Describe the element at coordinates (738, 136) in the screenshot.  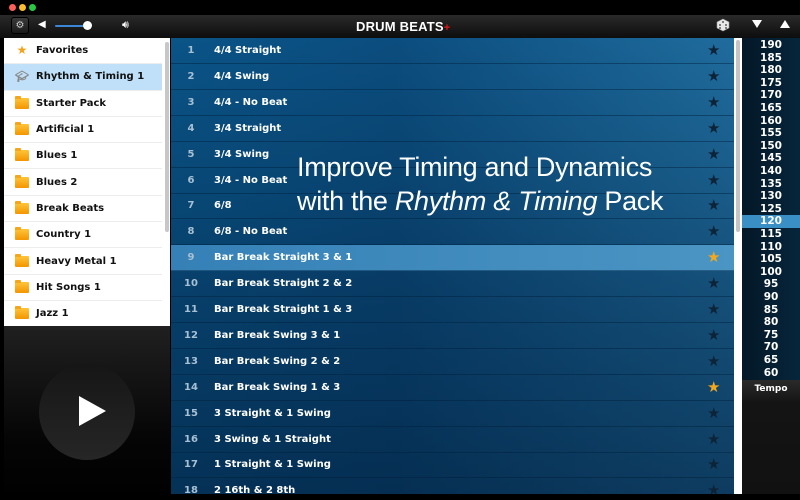
I see `beat-list-scroll-thumb` at that location.